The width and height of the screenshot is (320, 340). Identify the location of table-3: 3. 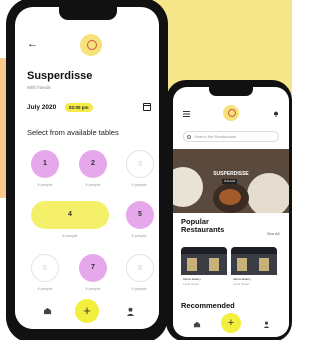
(140, 164).